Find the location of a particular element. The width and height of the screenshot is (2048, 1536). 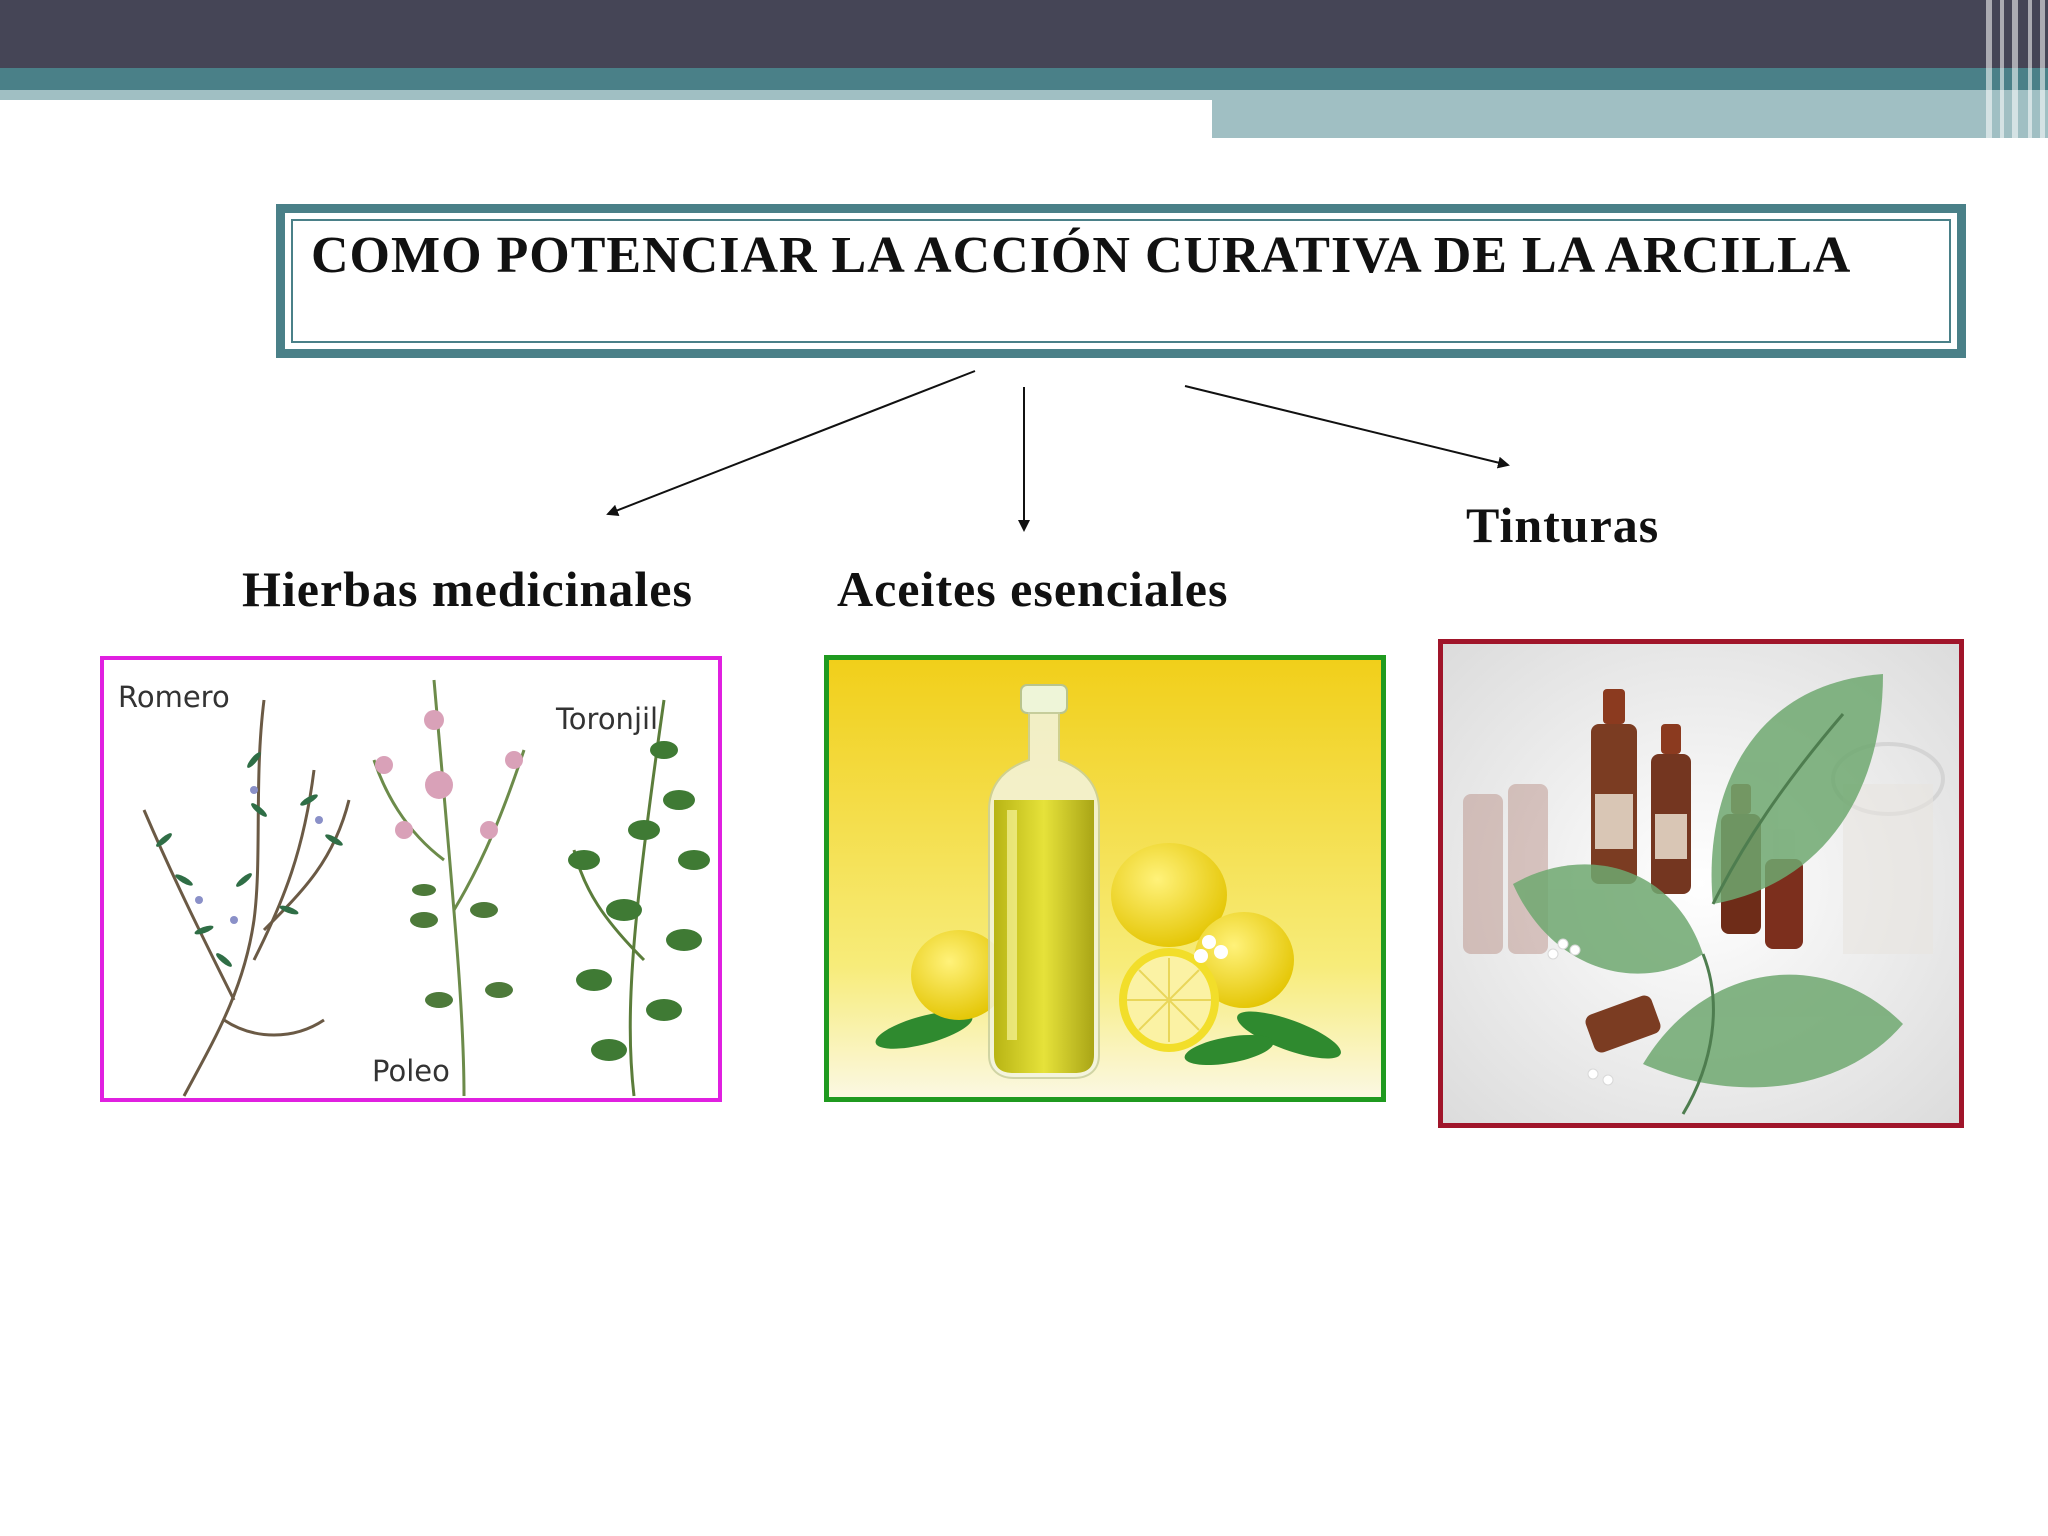

label-tinturas: Tinturas is located at coordinates (1563, 525).